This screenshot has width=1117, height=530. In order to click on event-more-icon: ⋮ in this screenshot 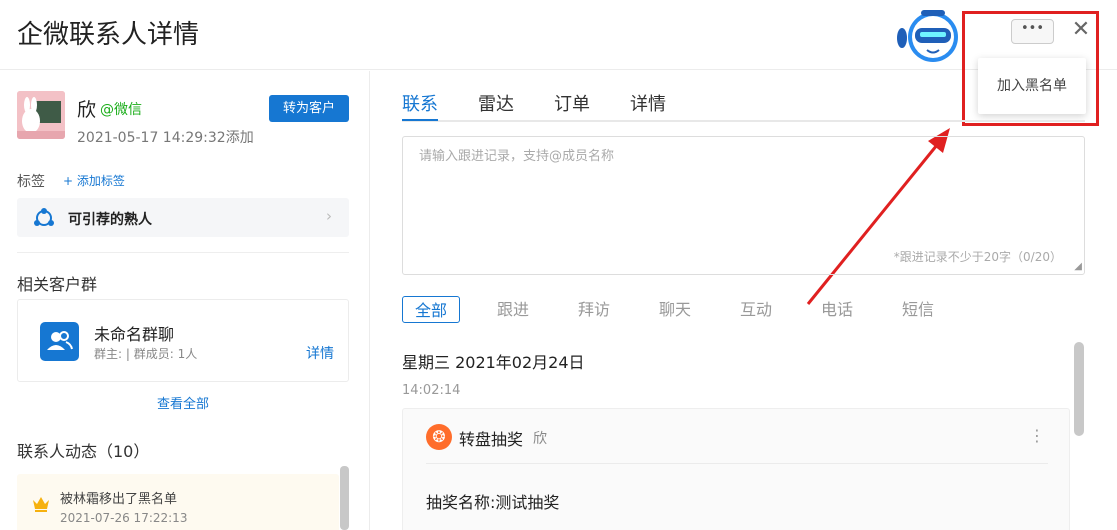, I will do `click(1037, 435)`.